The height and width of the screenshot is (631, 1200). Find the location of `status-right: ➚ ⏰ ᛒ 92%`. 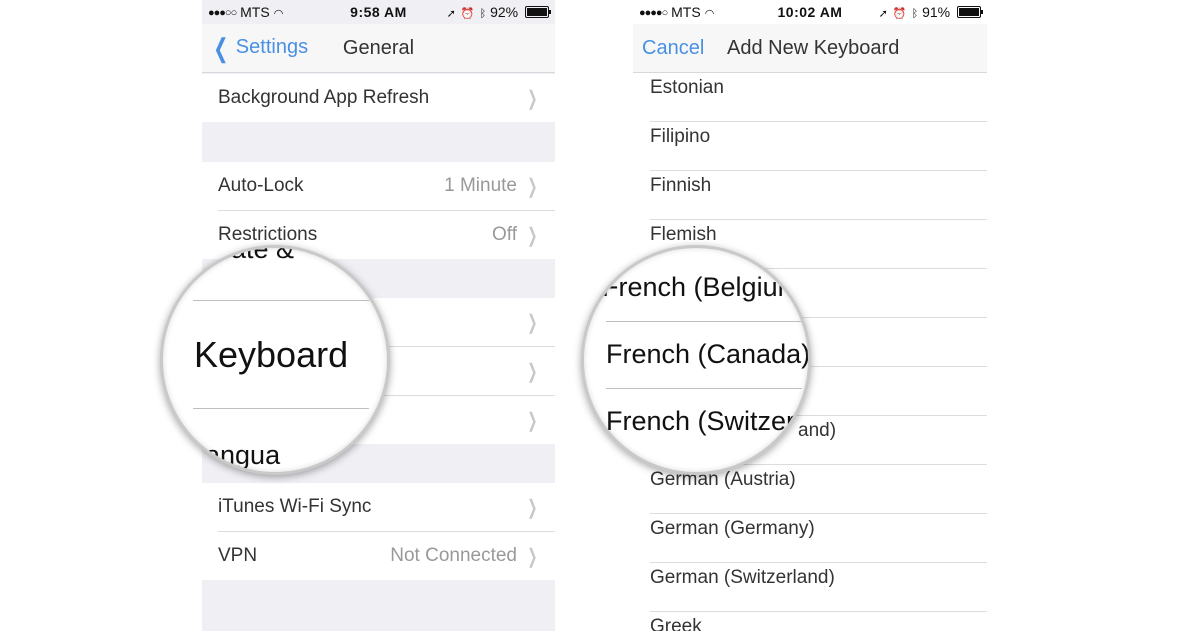

status-right: ➚ ⏰ ᛒ 92% is located at coordinates (496, 12).